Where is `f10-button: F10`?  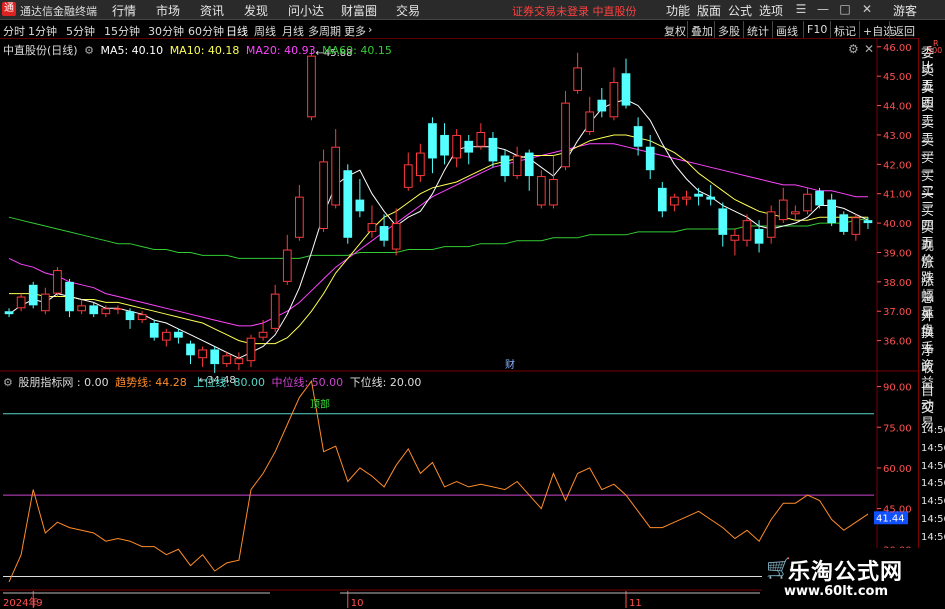 f10-button: F10 is located at coordinates (817, 29).